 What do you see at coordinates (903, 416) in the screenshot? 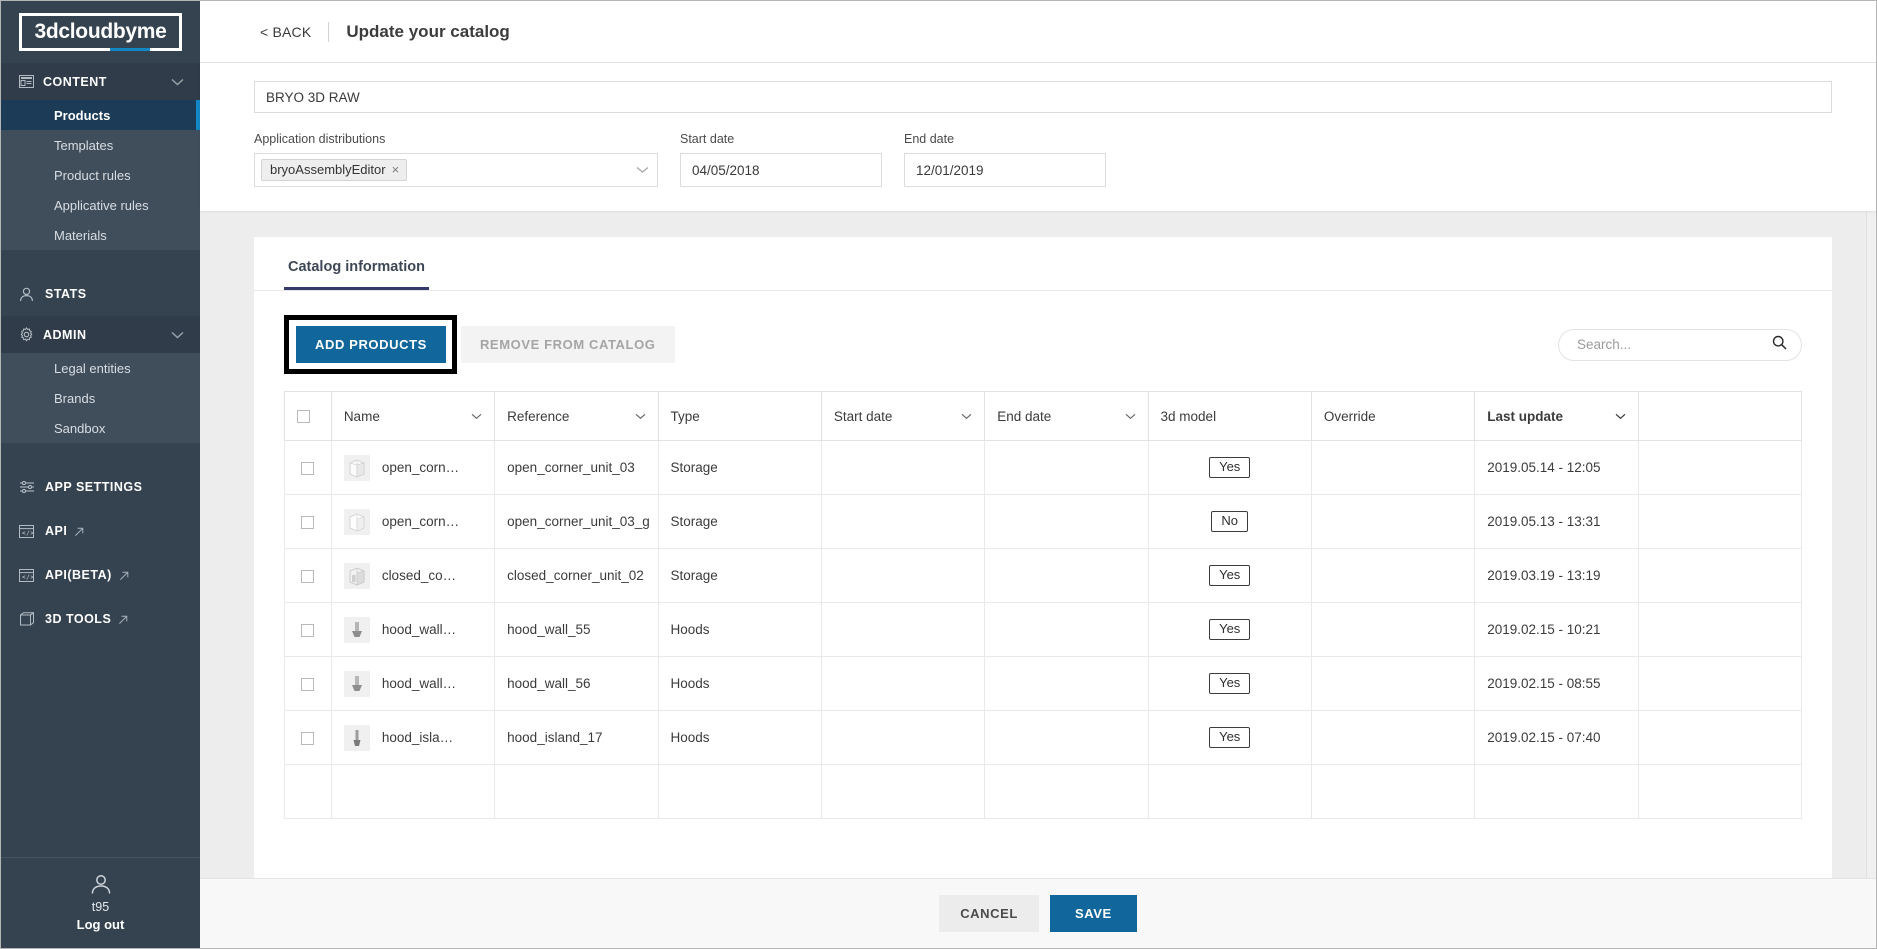
I see `column-header-start-date: Start date` at bounding box center [903, 416].